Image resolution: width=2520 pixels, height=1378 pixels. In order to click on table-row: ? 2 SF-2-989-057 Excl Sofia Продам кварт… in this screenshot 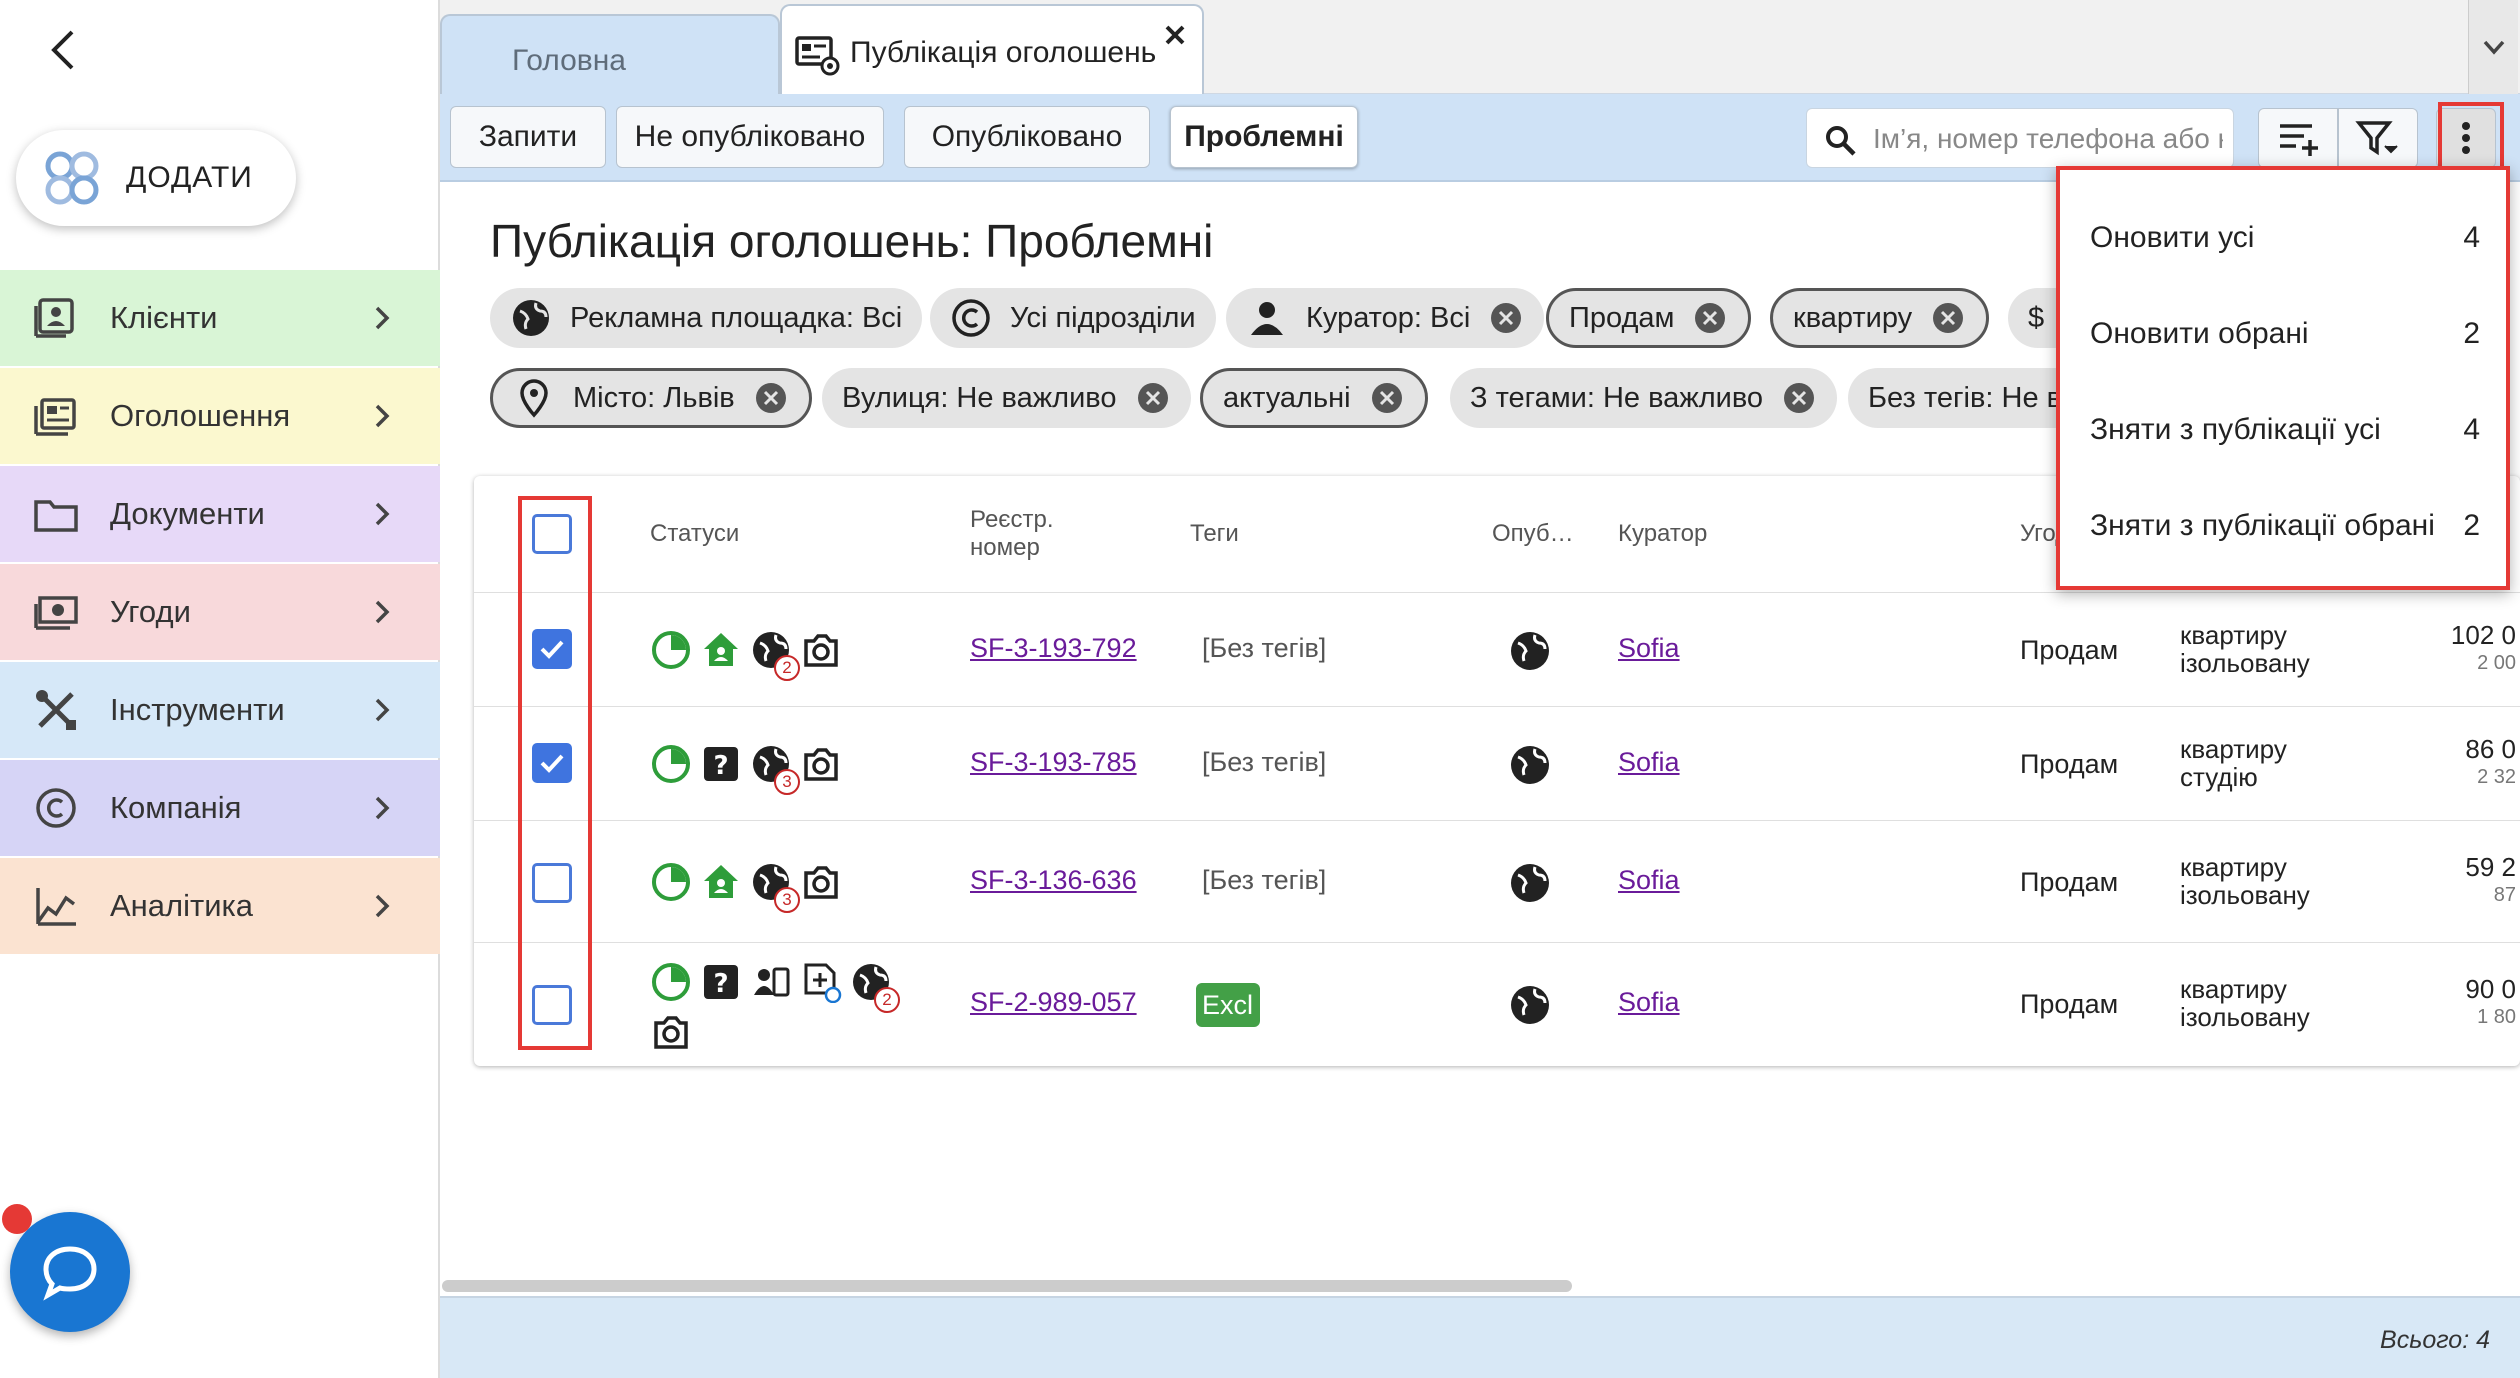, I will do `click(1497, 1004)`.